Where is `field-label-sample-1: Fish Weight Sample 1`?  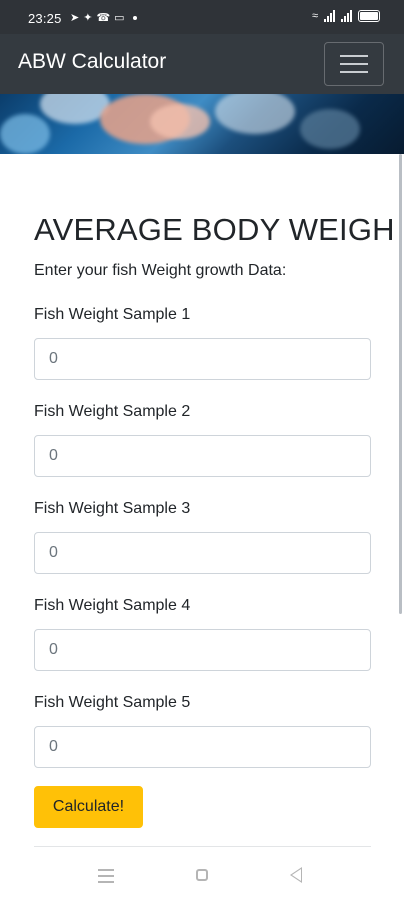
field-label-sample-1: Fish Weight Sample 1 is located at coordinates (112, 314).